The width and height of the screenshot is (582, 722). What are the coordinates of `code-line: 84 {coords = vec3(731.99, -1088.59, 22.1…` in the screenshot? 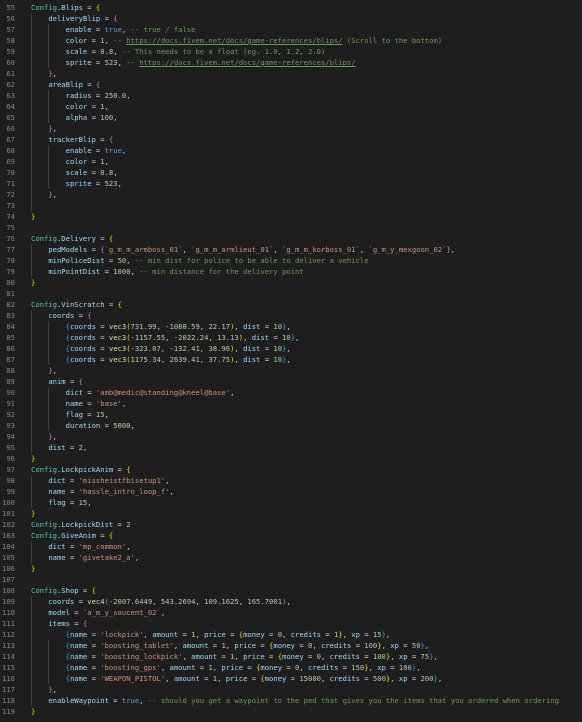 It's located at (291, 326).